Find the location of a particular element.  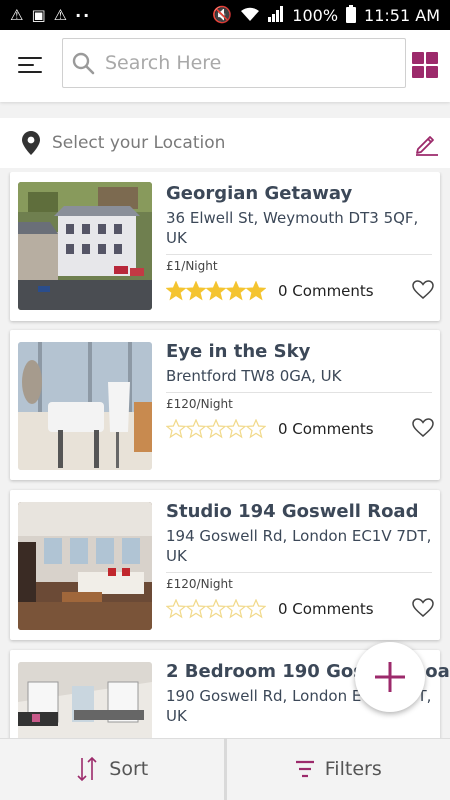

location-pin-icon is located at coordinates (31, 143).